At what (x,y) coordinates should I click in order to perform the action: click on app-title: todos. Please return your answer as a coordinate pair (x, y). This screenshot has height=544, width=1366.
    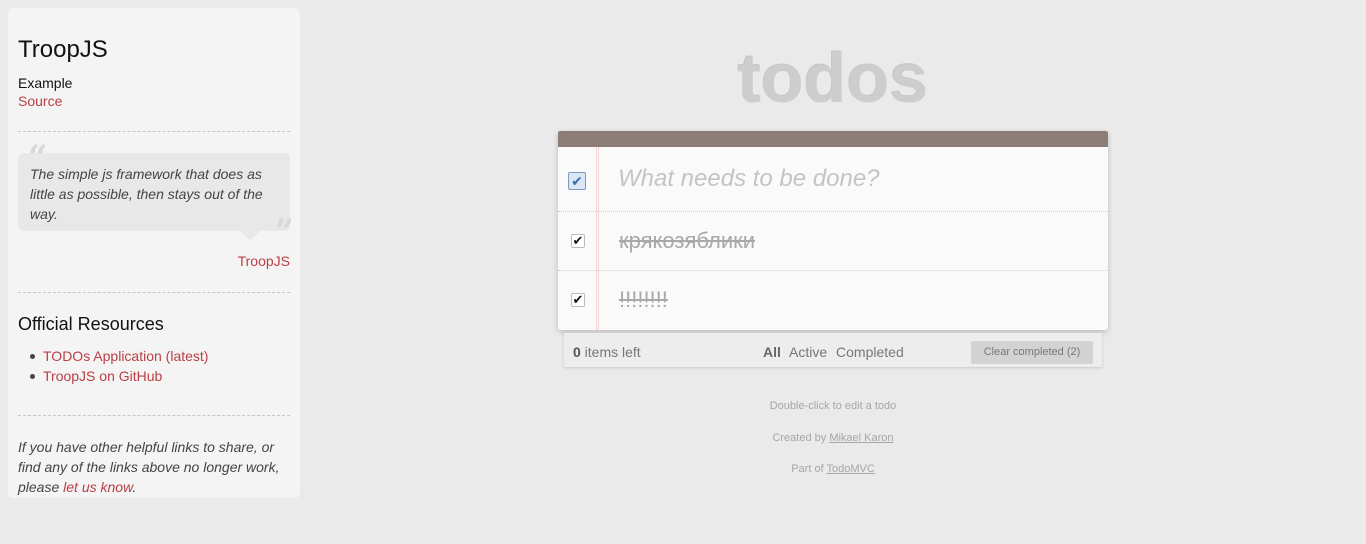
    Looking at the image, I should click on (833, 78).